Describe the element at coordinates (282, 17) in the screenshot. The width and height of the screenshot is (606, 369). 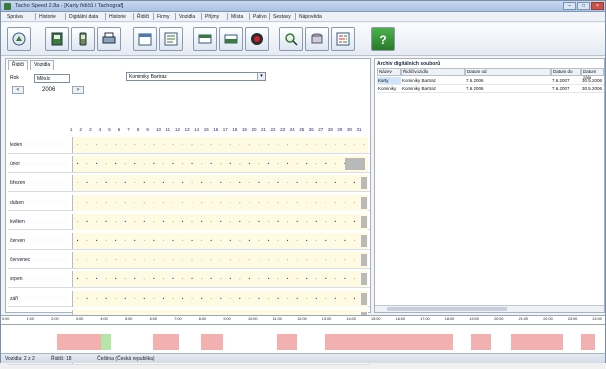
I see `menu-item: Sestavy` at that location.